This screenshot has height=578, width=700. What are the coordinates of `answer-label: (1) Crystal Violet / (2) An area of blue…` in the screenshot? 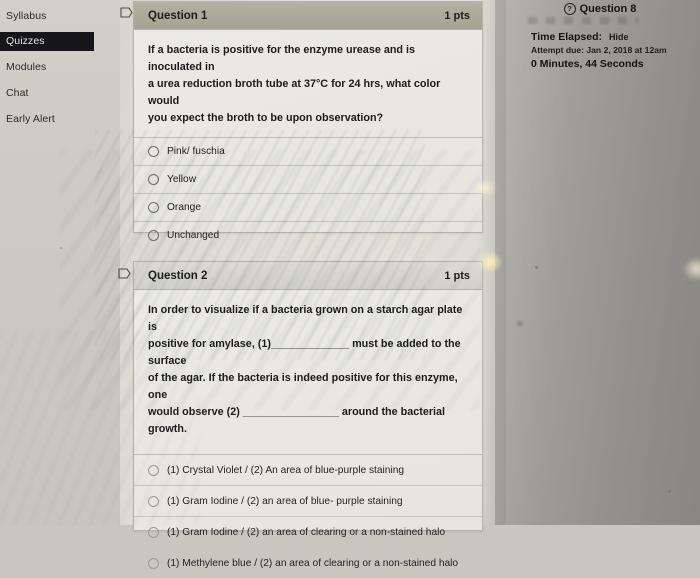 It's located at (286, 470).